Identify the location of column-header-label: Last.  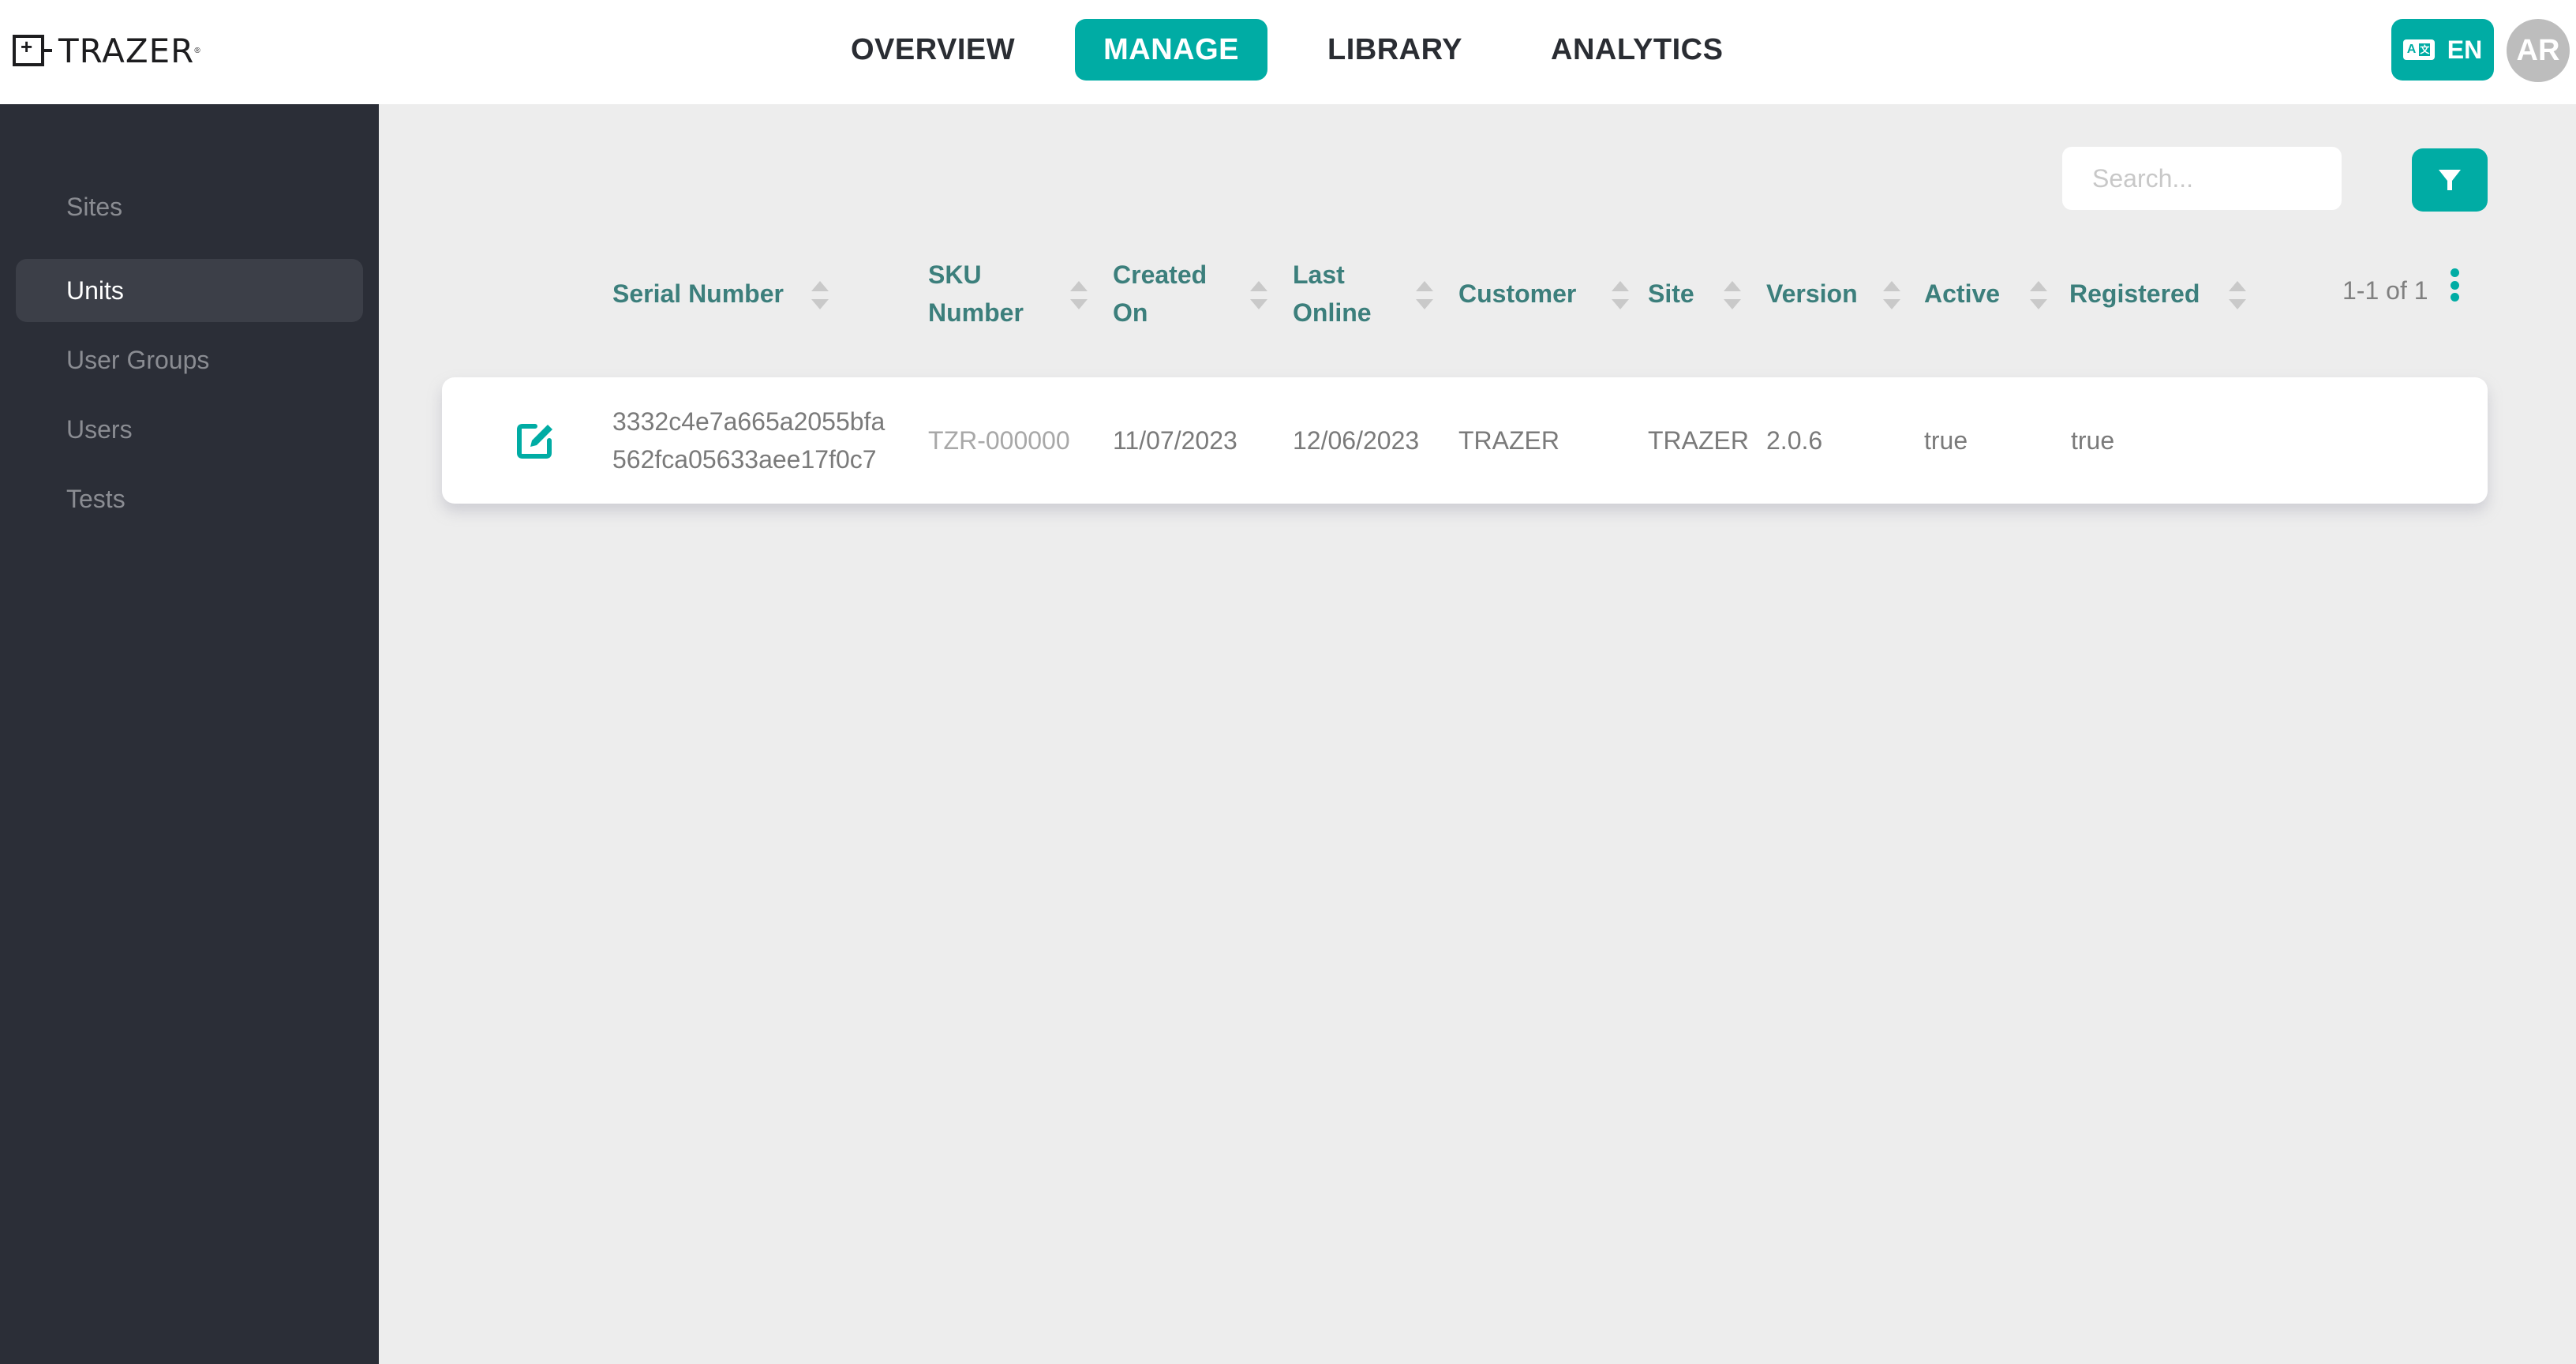
(1319, 274).